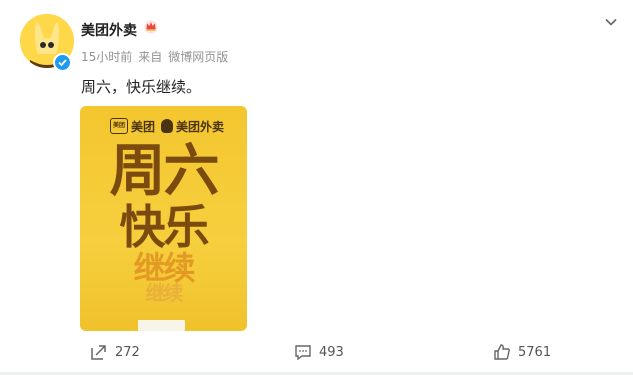 The height and width of the screenshot is (375, 633). What do you see at coordinates (141, 87) in the screenshot?
I see `post-text: 周六，快乐继续。` at bounding box center [141, 87].